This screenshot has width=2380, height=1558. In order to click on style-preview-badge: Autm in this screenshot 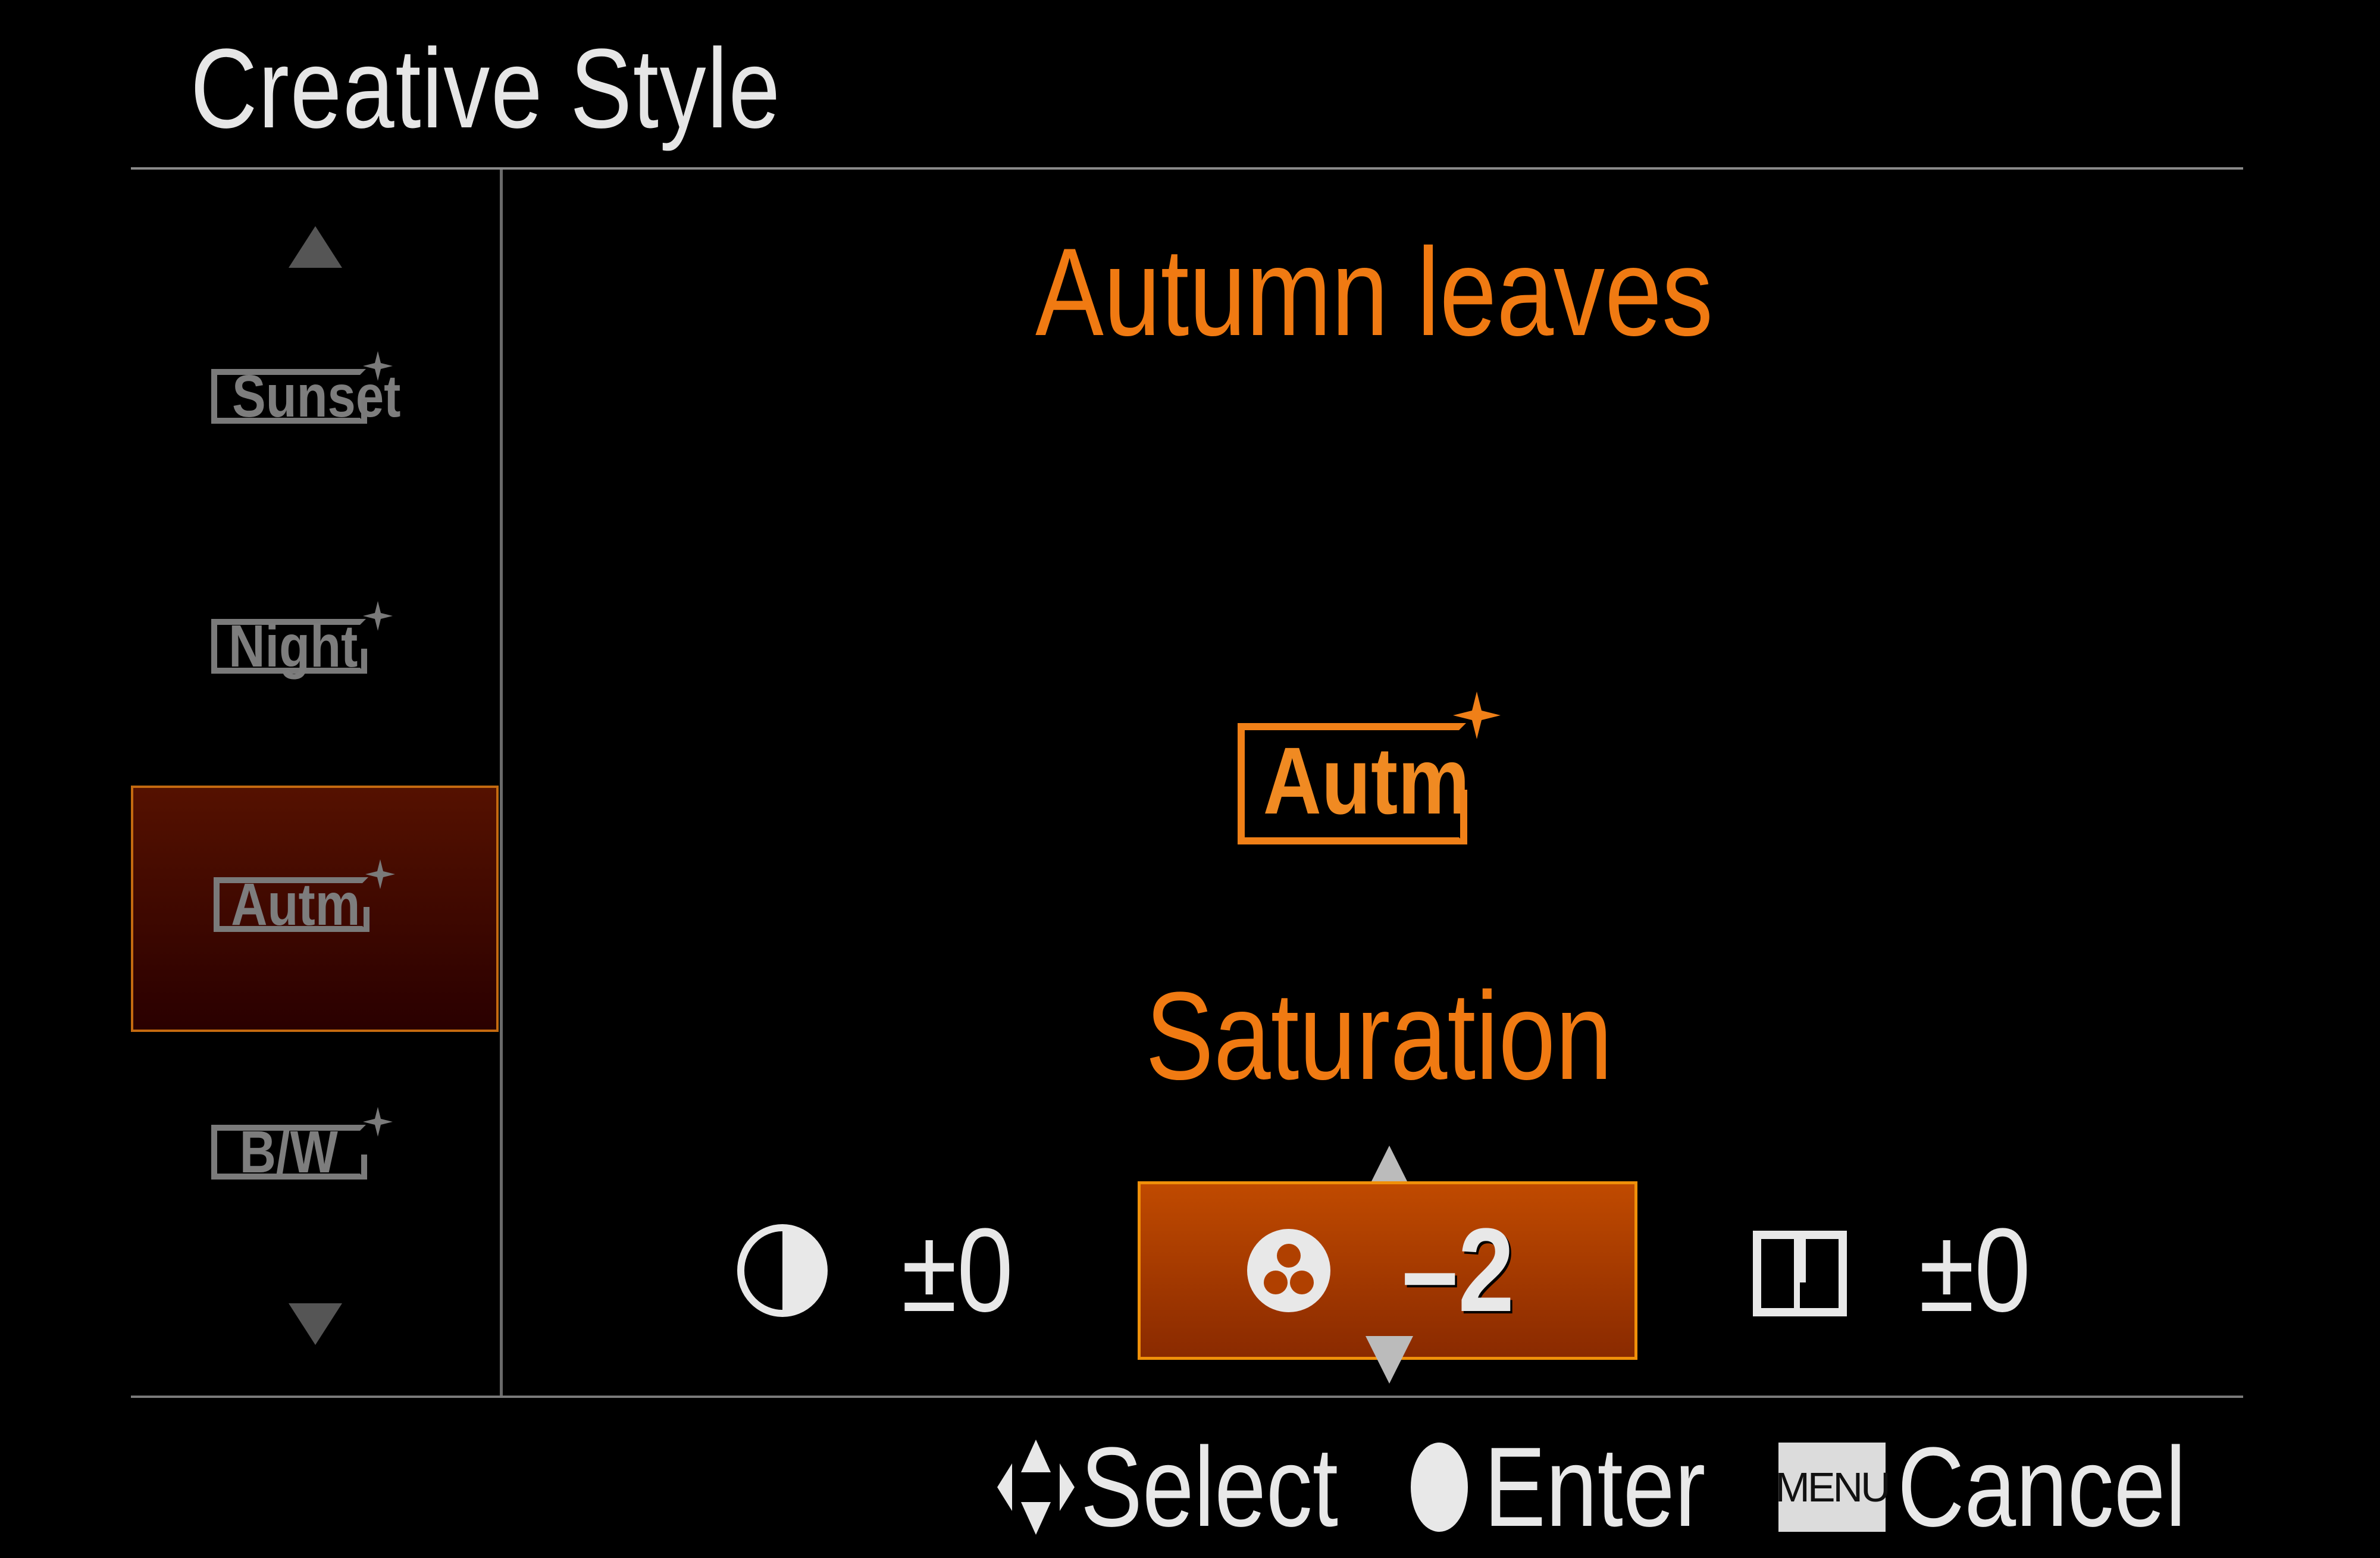, I will do `click(1369, 768)`.